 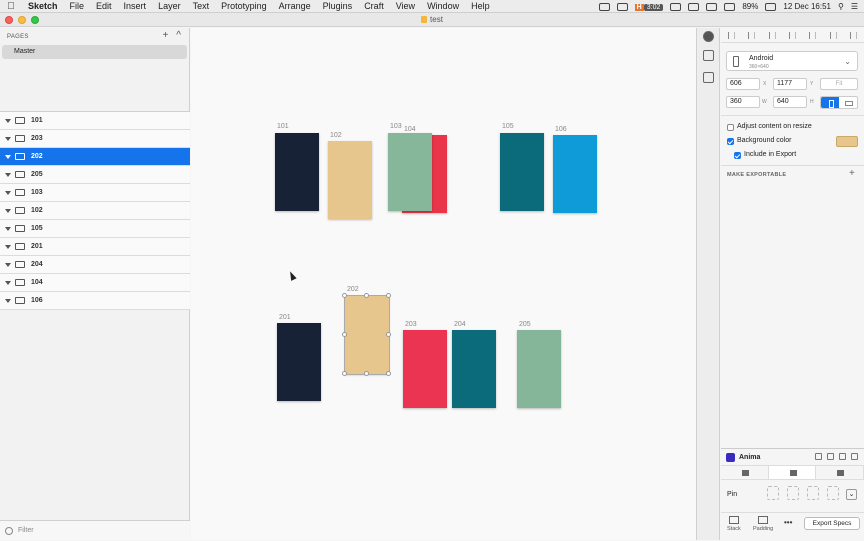 I want to click on artboard-label-106: 106, so click(x=561, y=129).